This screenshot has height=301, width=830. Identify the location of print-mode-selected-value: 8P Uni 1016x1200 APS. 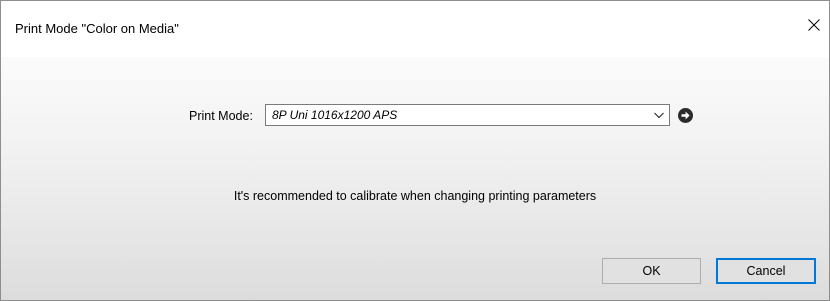
(335, 115).